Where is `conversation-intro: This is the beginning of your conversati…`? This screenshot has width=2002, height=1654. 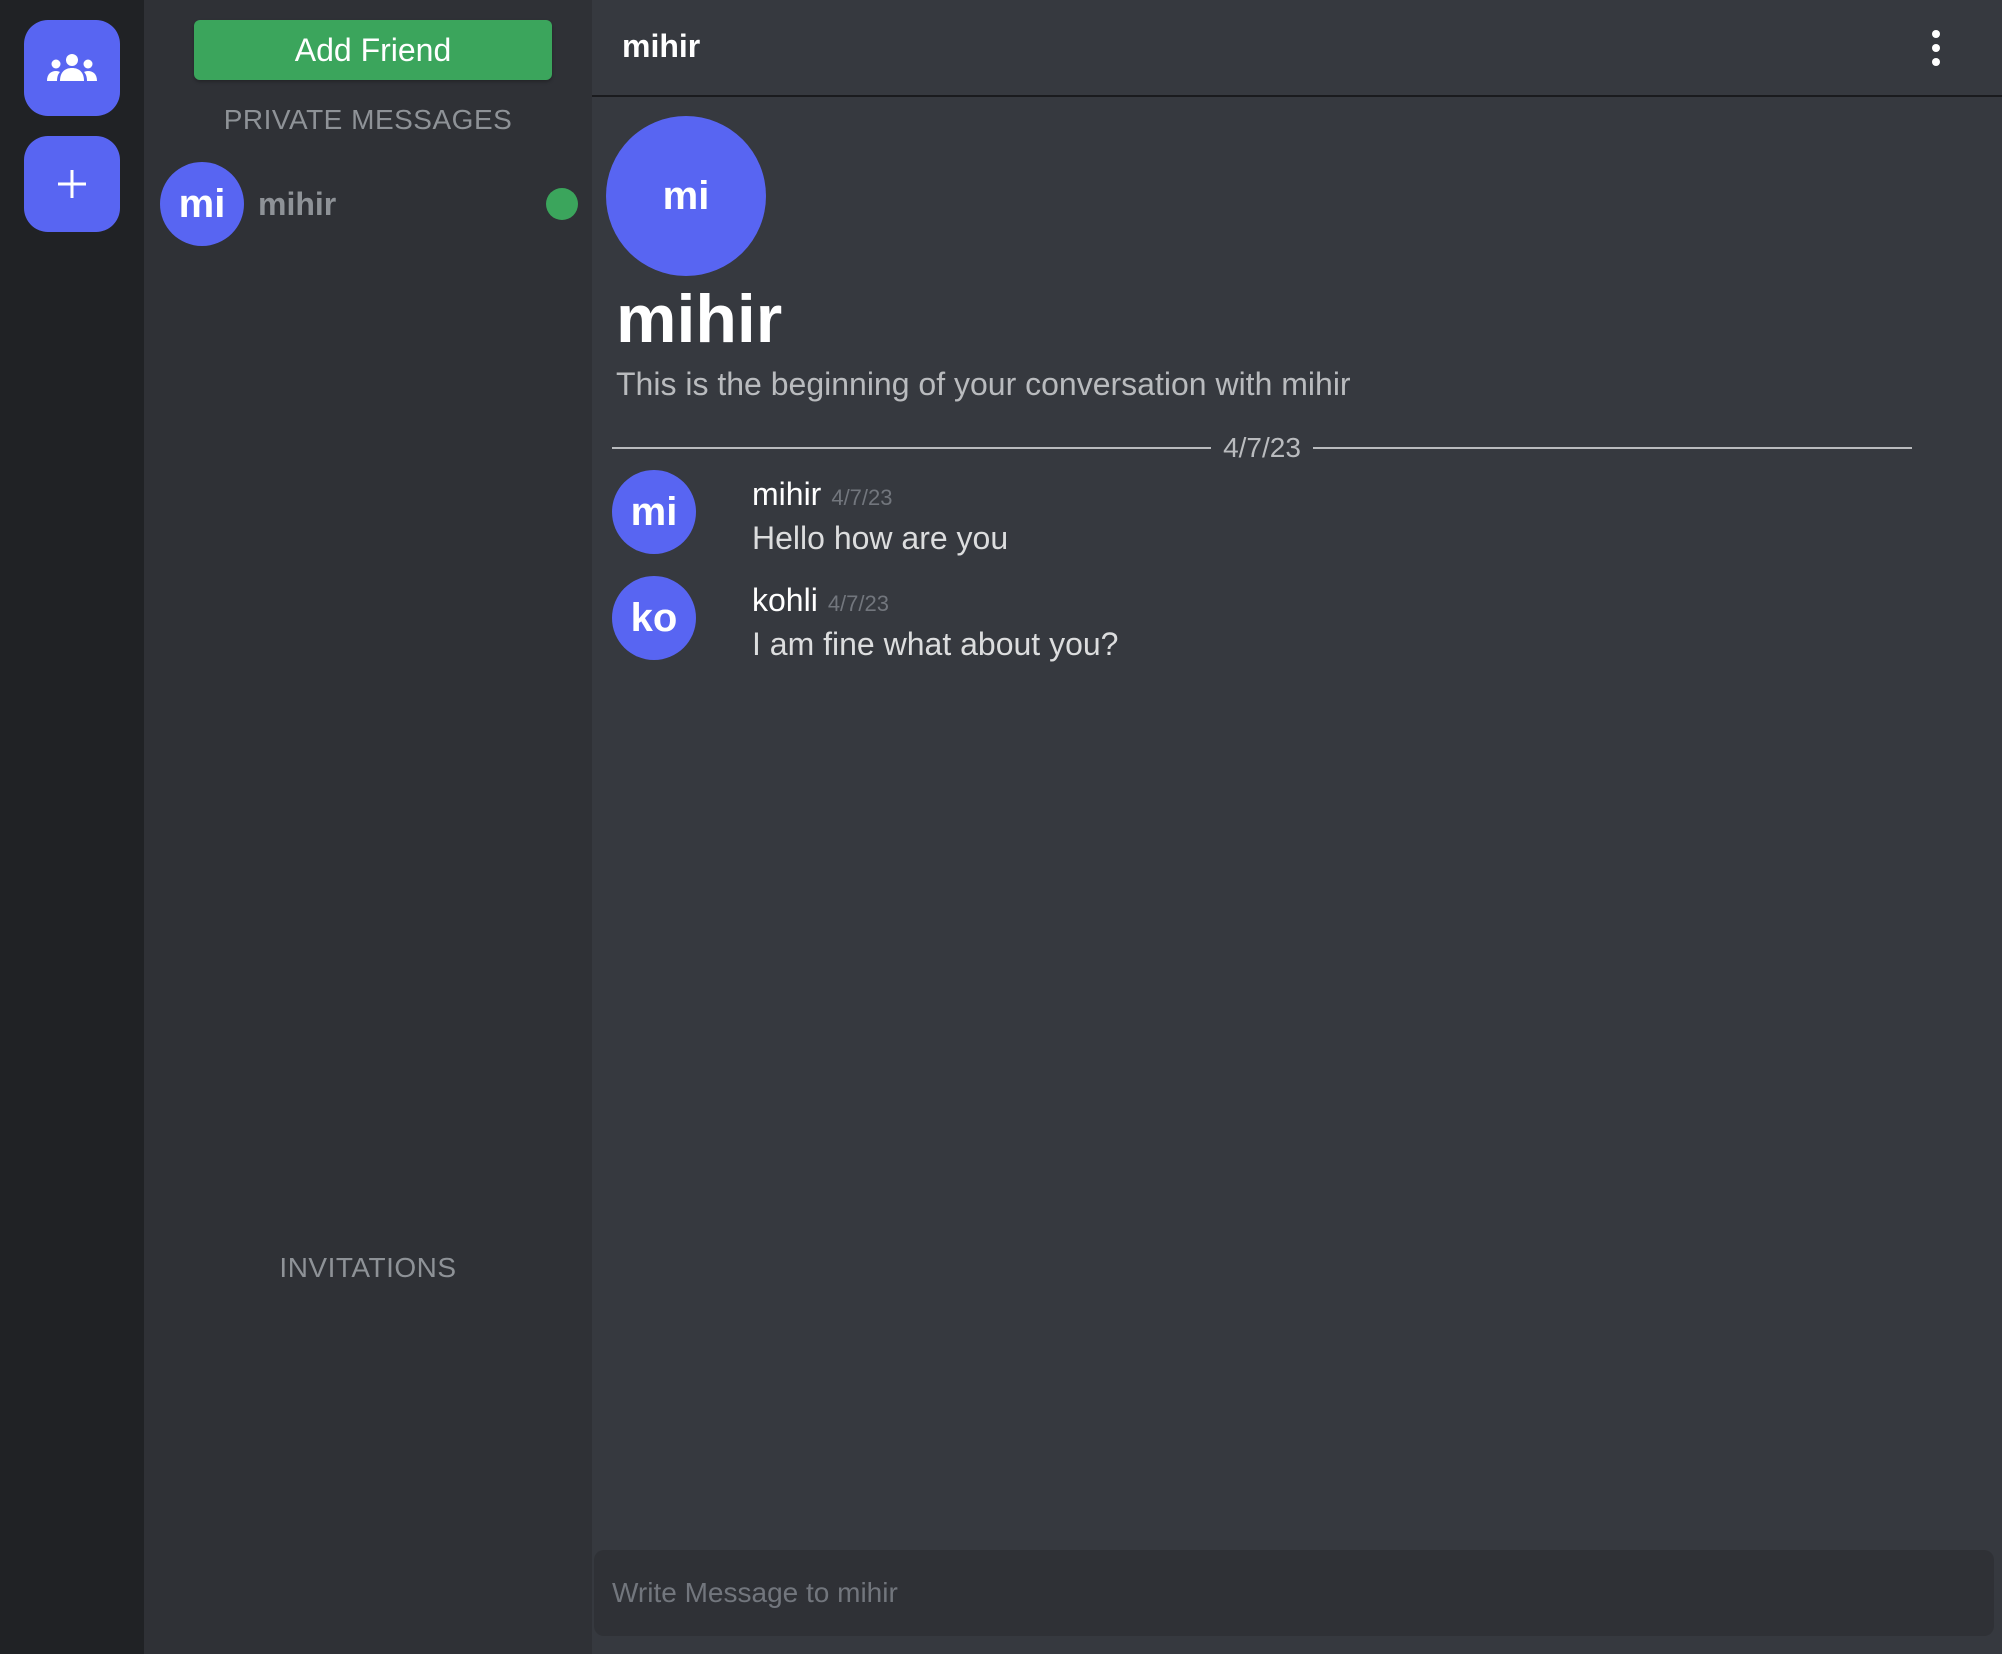 conversation-intro: This is the beginning of your conversati… is located at coordinates (983, 384).